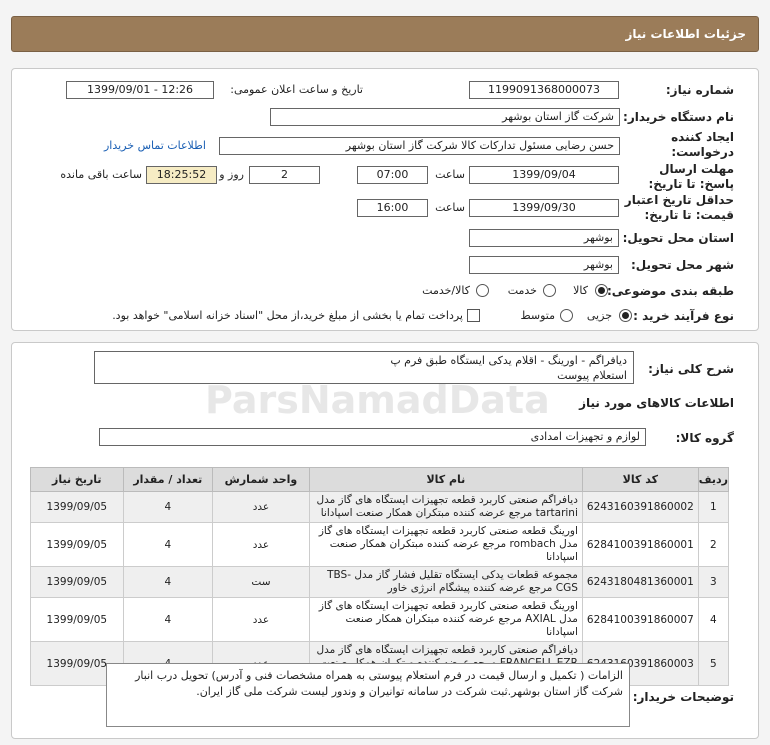  Describe the element at coordinates (625, 315) in the screenshot. I see `purchase-radio-minor` at that location.